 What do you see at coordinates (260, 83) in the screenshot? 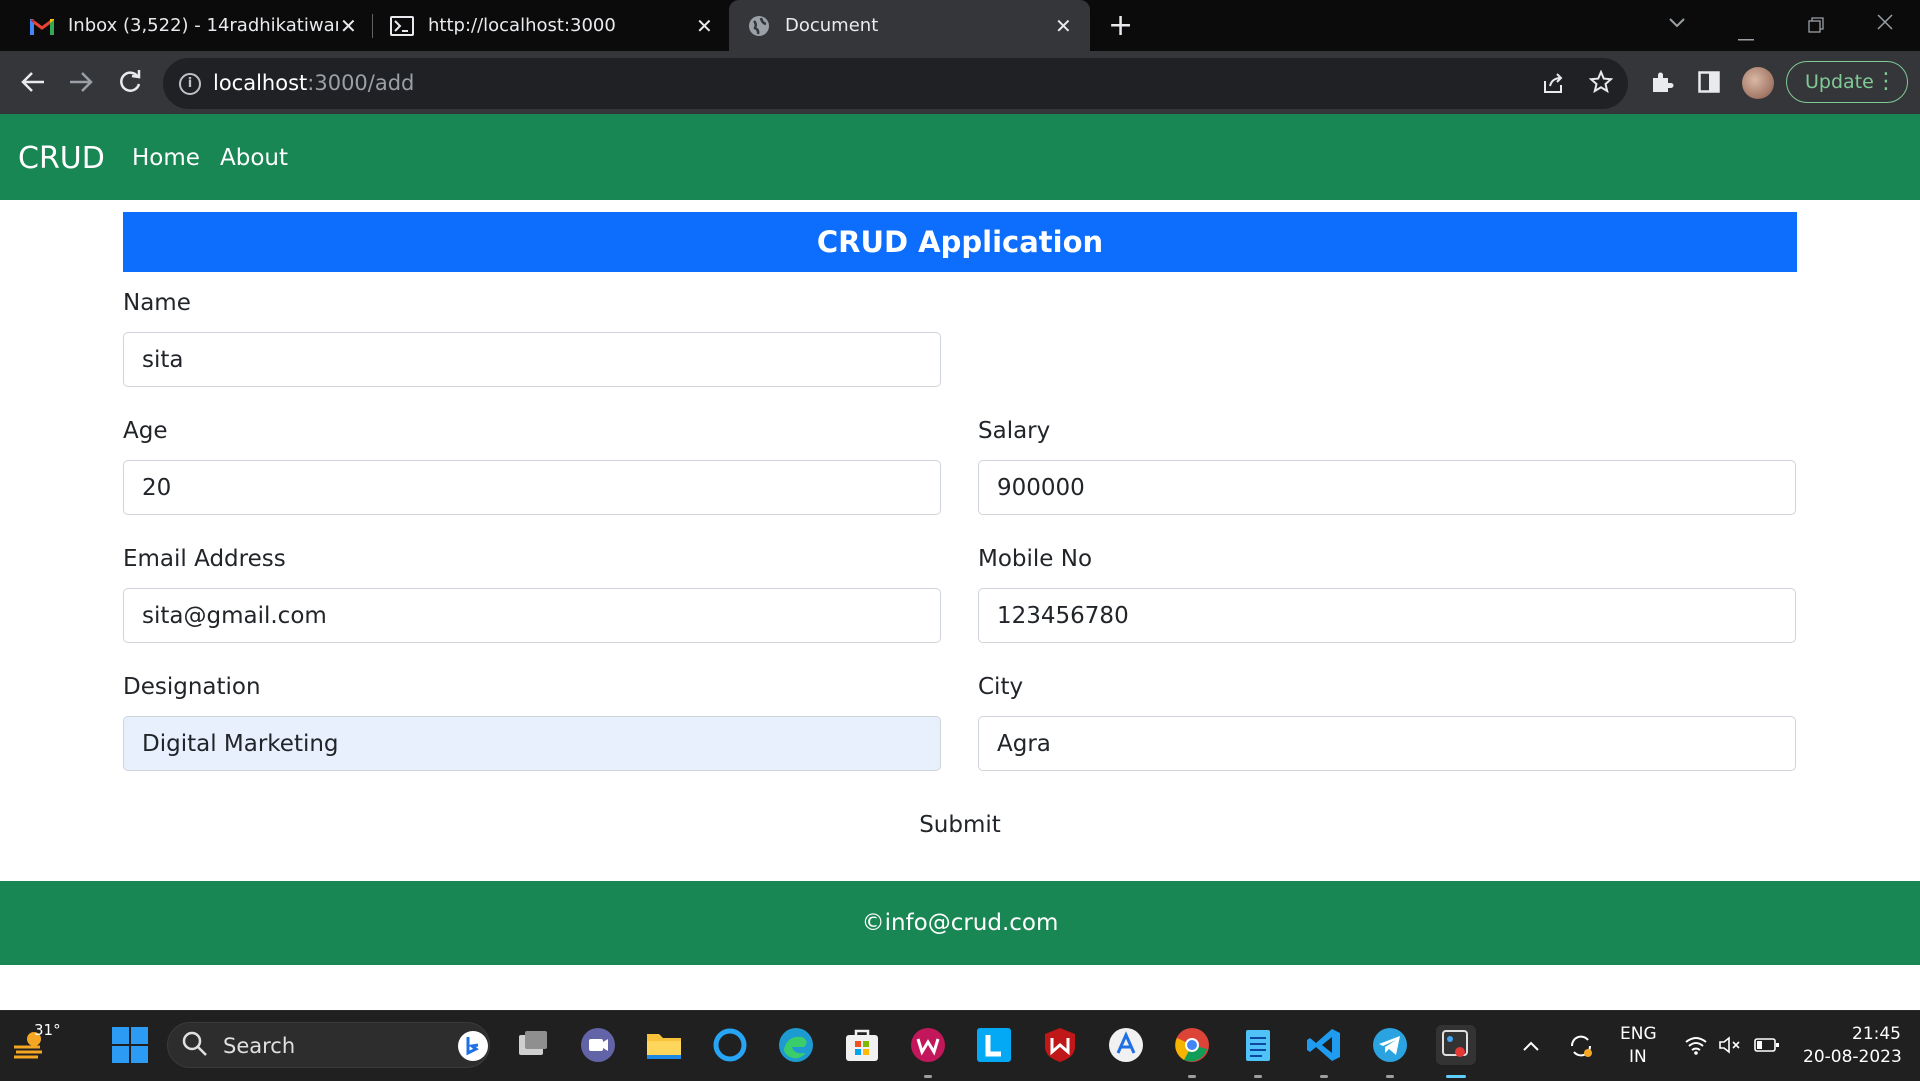
I see `url-host: localhost` at bounding box center [260, 83].